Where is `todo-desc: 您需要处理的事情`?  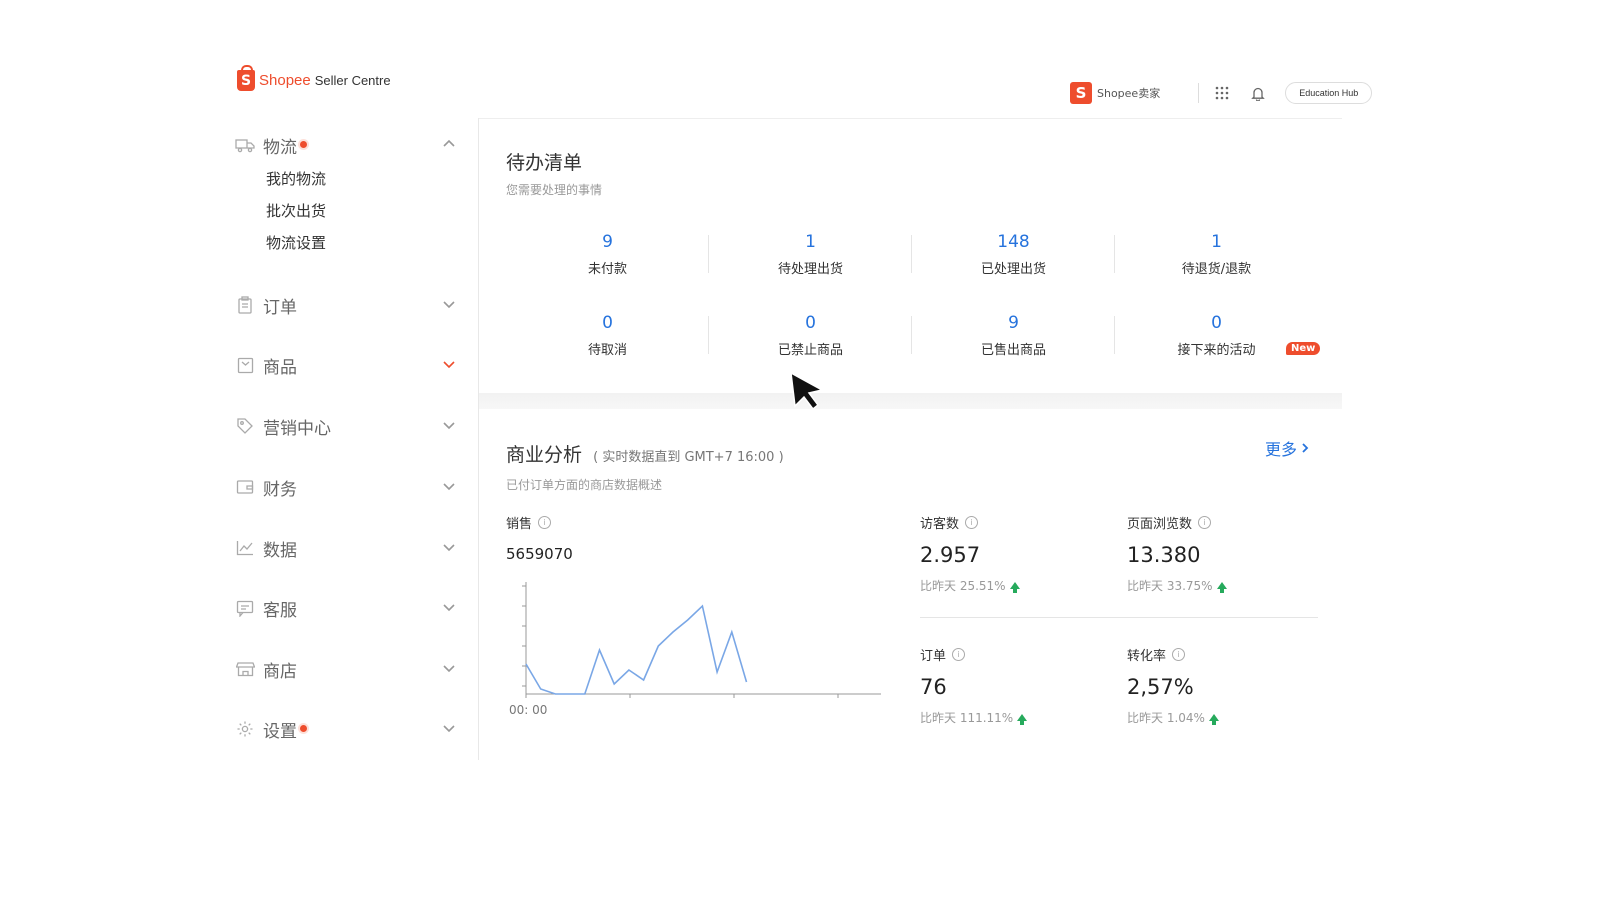 todo-desc: 您需要处理的事情 is located at coordinates (554, 190).